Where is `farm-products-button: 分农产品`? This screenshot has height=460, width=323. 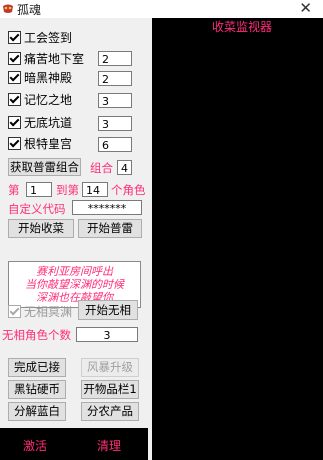
farm-products-button: 分农产品 is located at coordinates (110, 411).